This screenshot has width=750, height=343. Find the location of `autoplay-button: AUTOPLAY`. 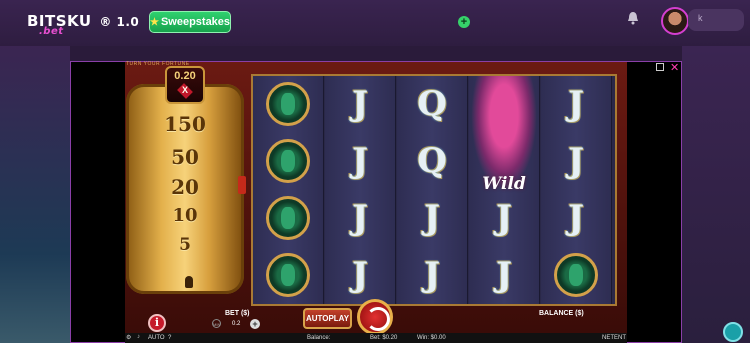

autoplay-button: AUTOPLAY is located at coordinates (327, 318).